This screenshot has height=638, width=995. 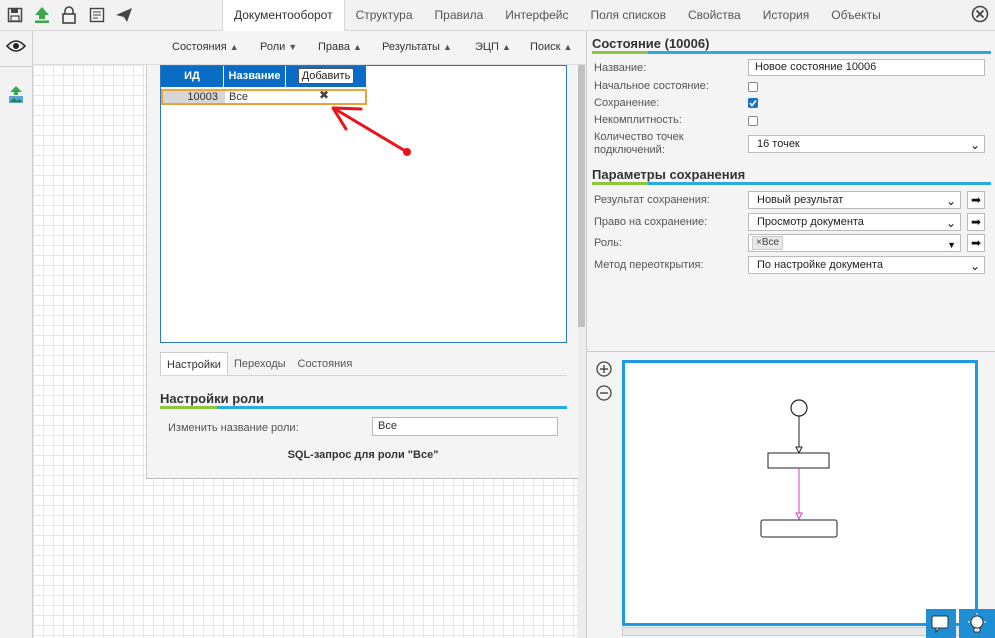 I want to click on incomplete-checkbox, so click(x=753, y=121).